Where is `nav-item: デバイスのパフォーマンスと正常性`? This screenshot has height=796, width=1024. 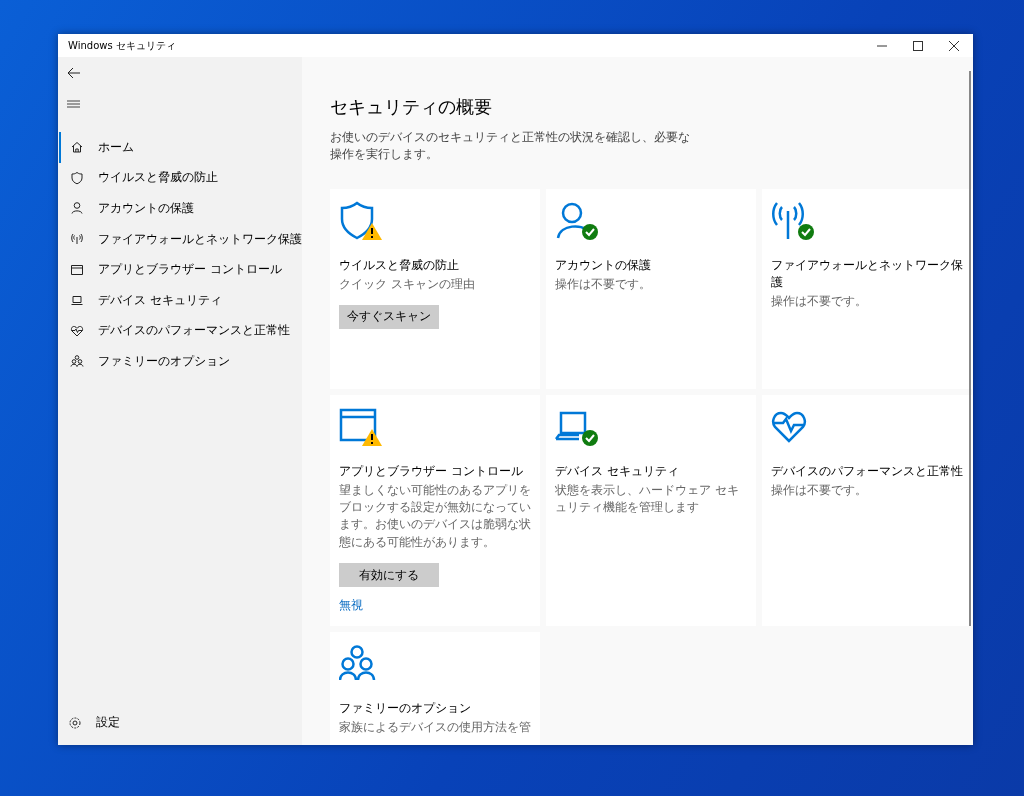 nav-item: デバイスのパフォーマンスと正常性 is located at coordinates (180, 331).